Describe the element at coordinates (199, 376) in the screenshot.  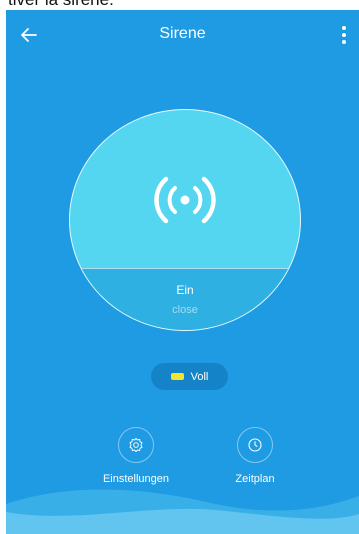
I see `battery-label: Voll` at that location.